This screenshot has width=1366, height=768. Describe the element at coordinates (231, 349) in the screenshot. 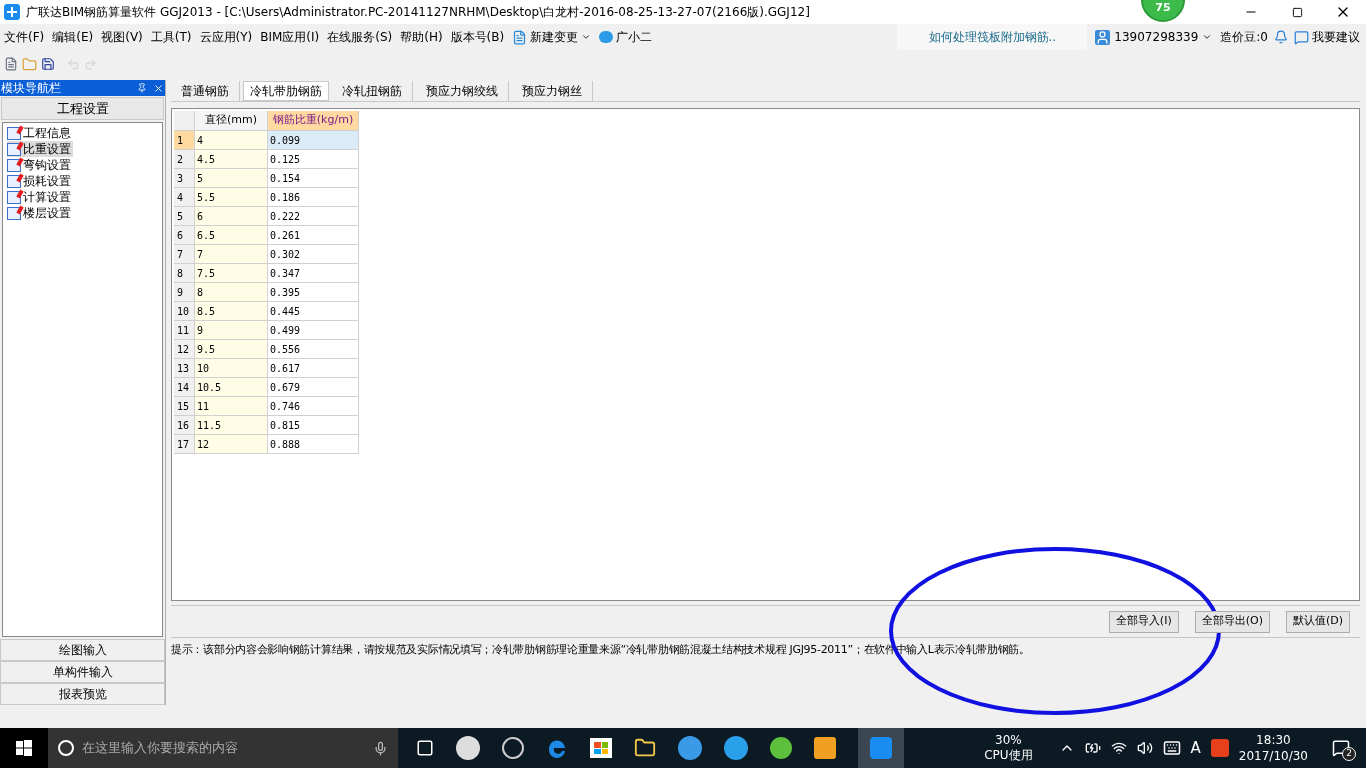

I see `table-cell: 9.5` at that location.